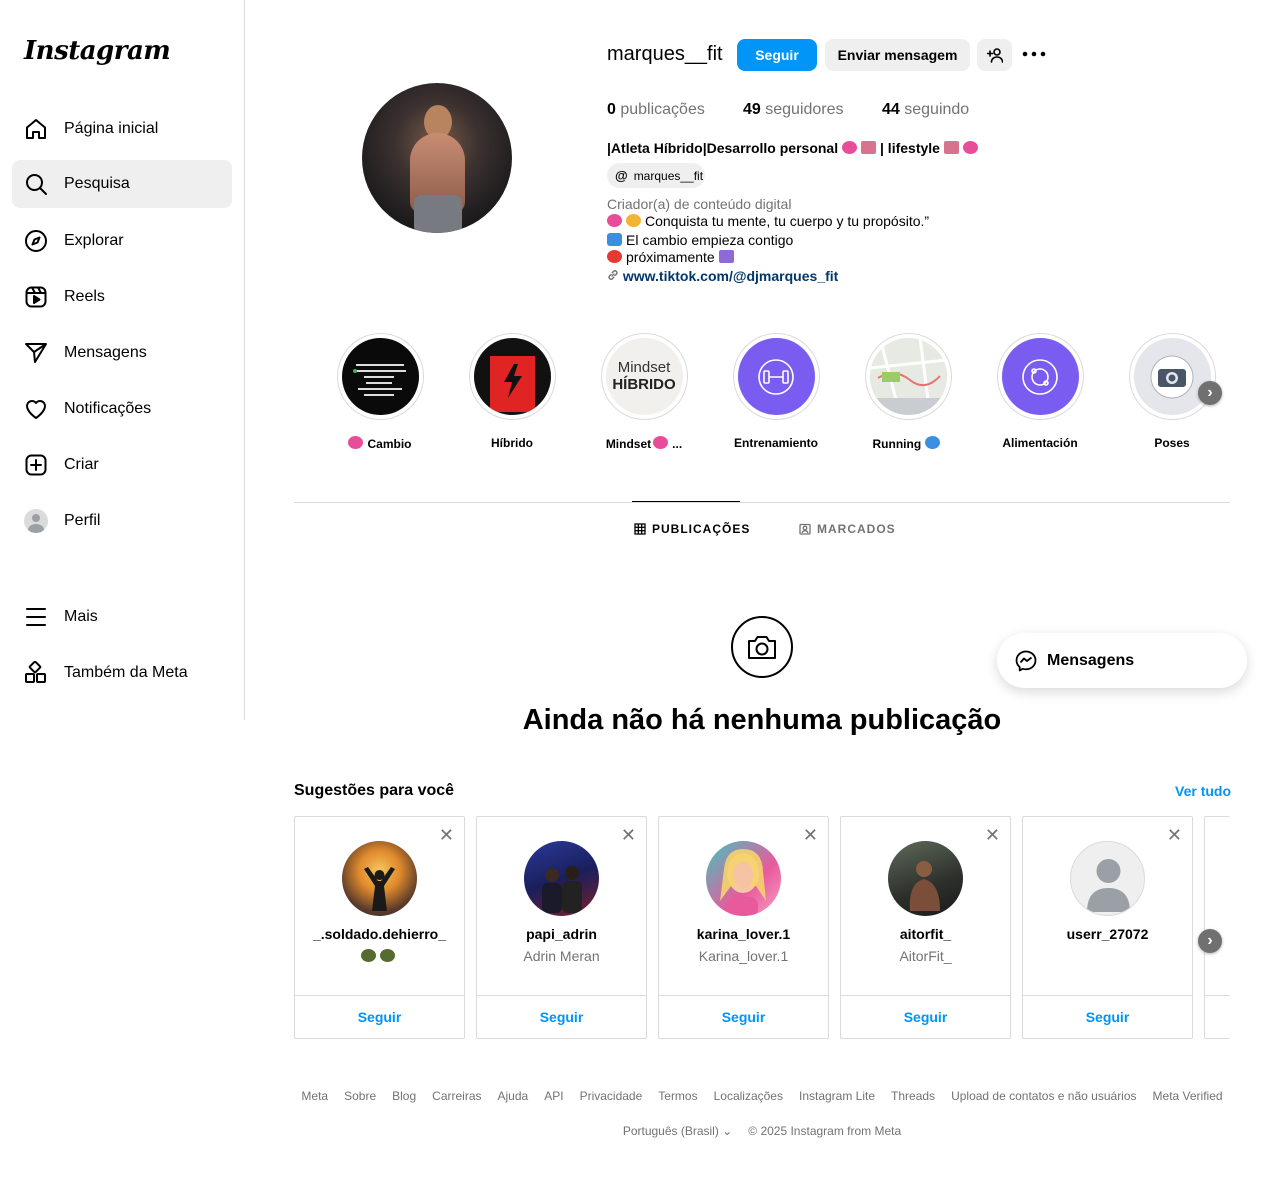  What do you see at coordinates (951, 147) in the screenshot?
I see `rocket-emoji-icon` at bounding box center [951, 147].